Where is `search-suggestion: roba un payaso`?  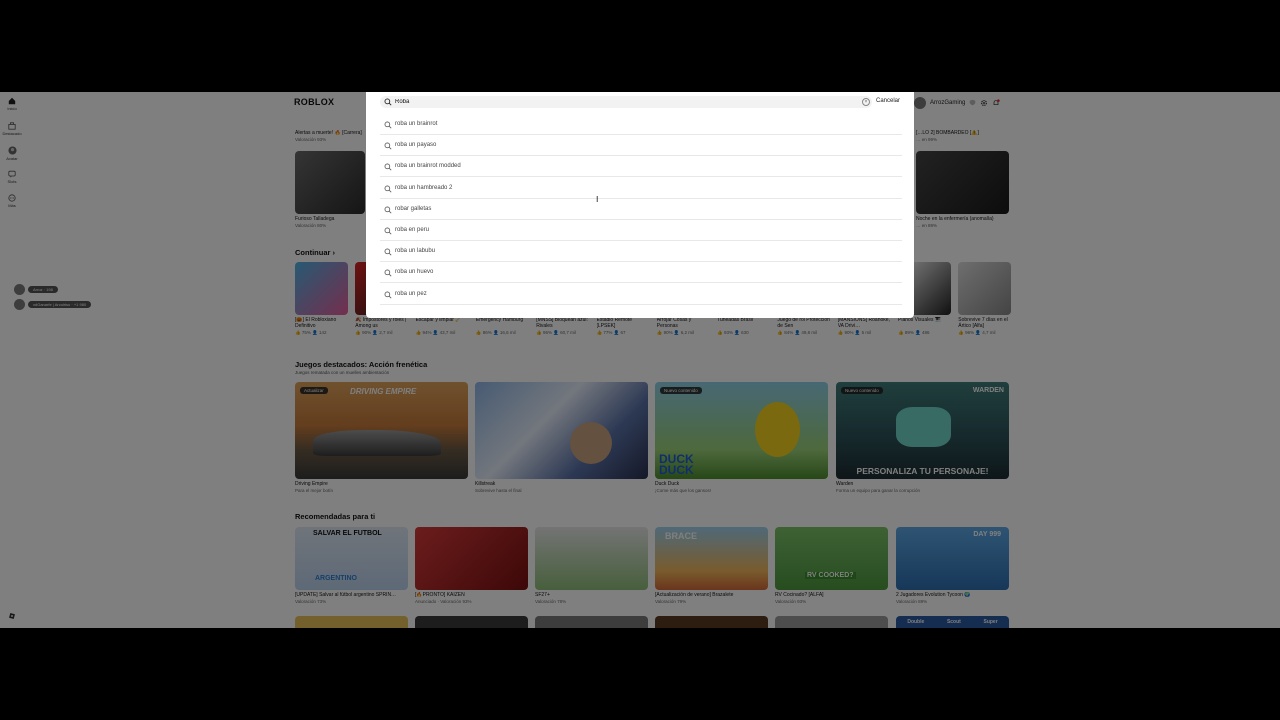 search-suggestion: roba un payaso is located at coordinates (641, 146).